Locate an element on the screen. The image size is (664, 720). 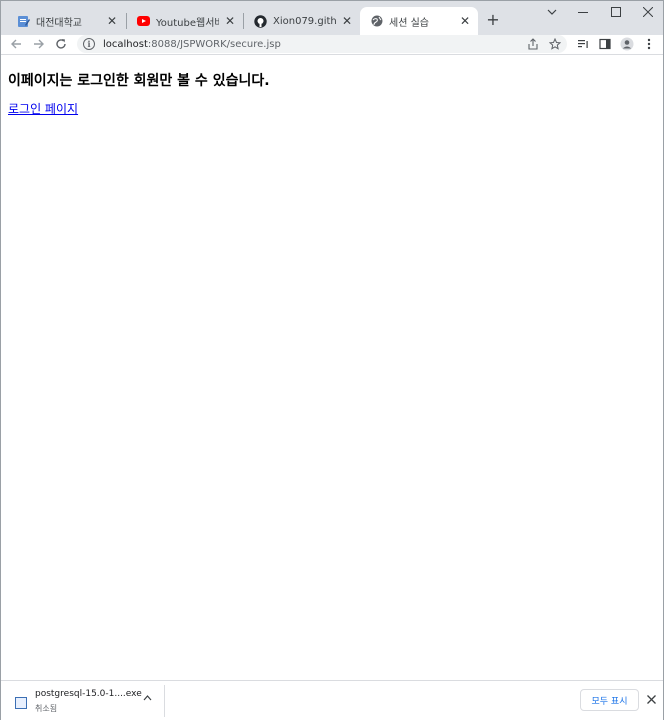
browser-toolbar: i localhost:8088/JSPWORK/secure.jsp is located at coordinates (332, 45).